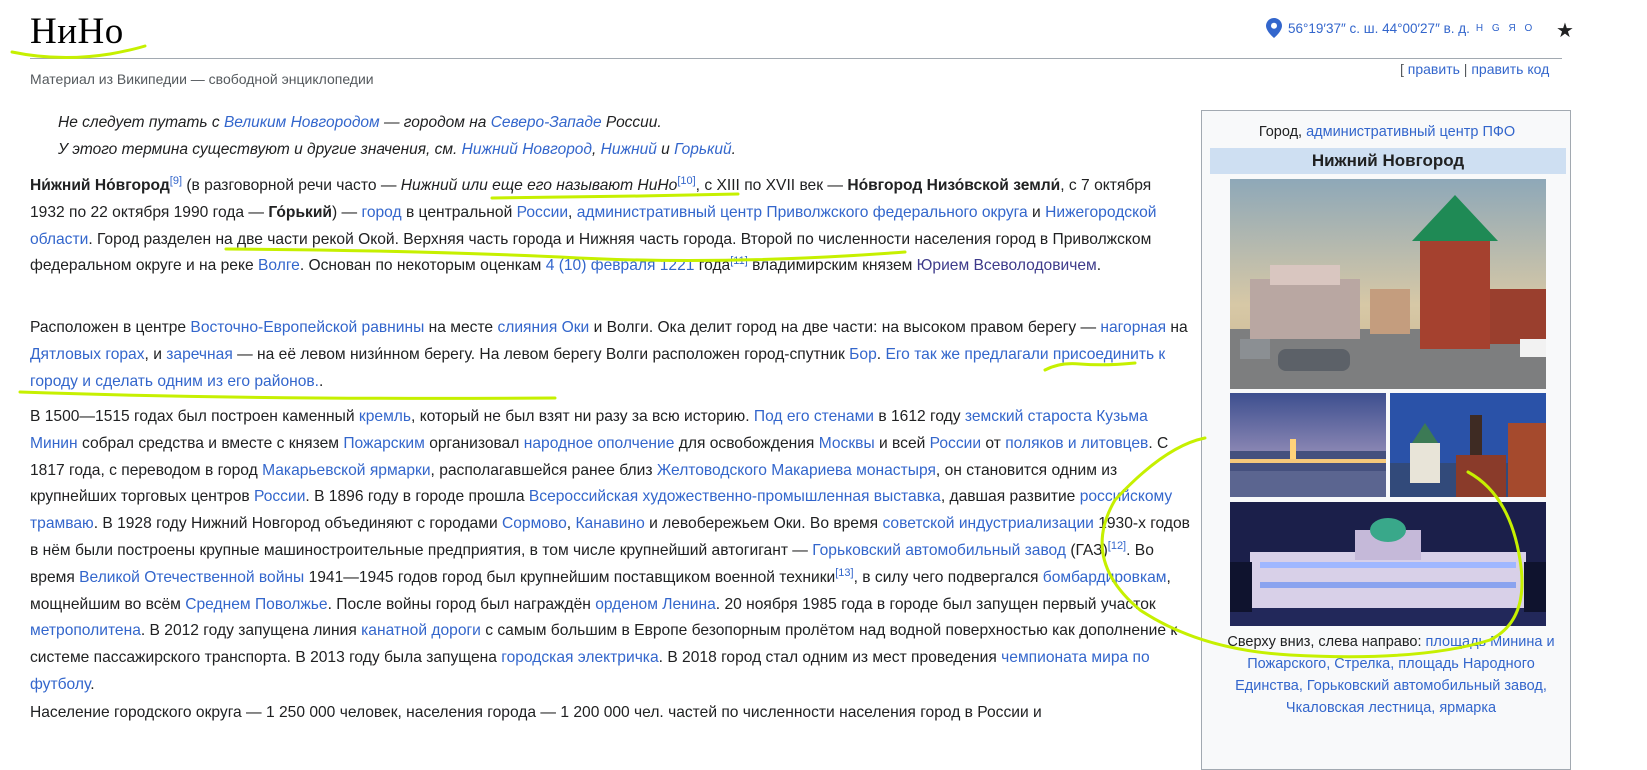 This screenshot has height=770, width=1647. What do you see at coordinates (155, 354) in the screenshot?
I see `text: , и` at bounding box center [155, 354].